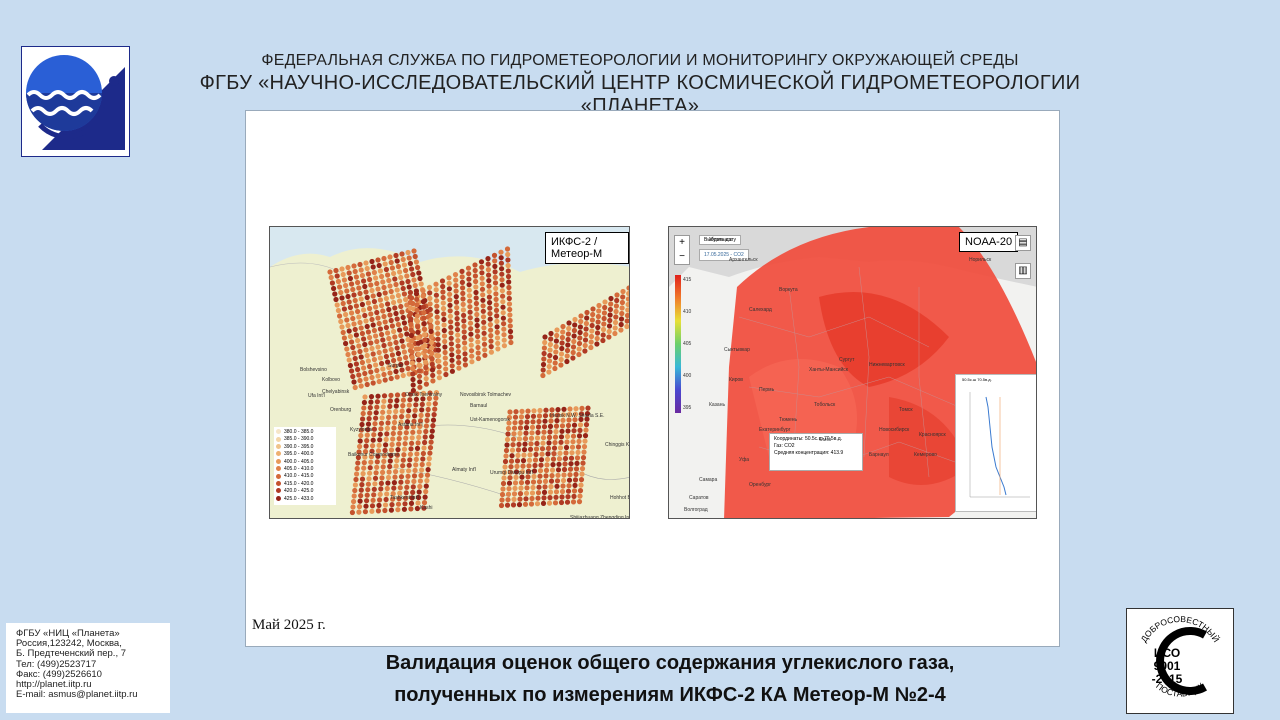 The image size is (1280, 720). Describe the element at coordinates (989, 242) in the screenshot. I see `noaa-map-title: NOAA-20` at that location.